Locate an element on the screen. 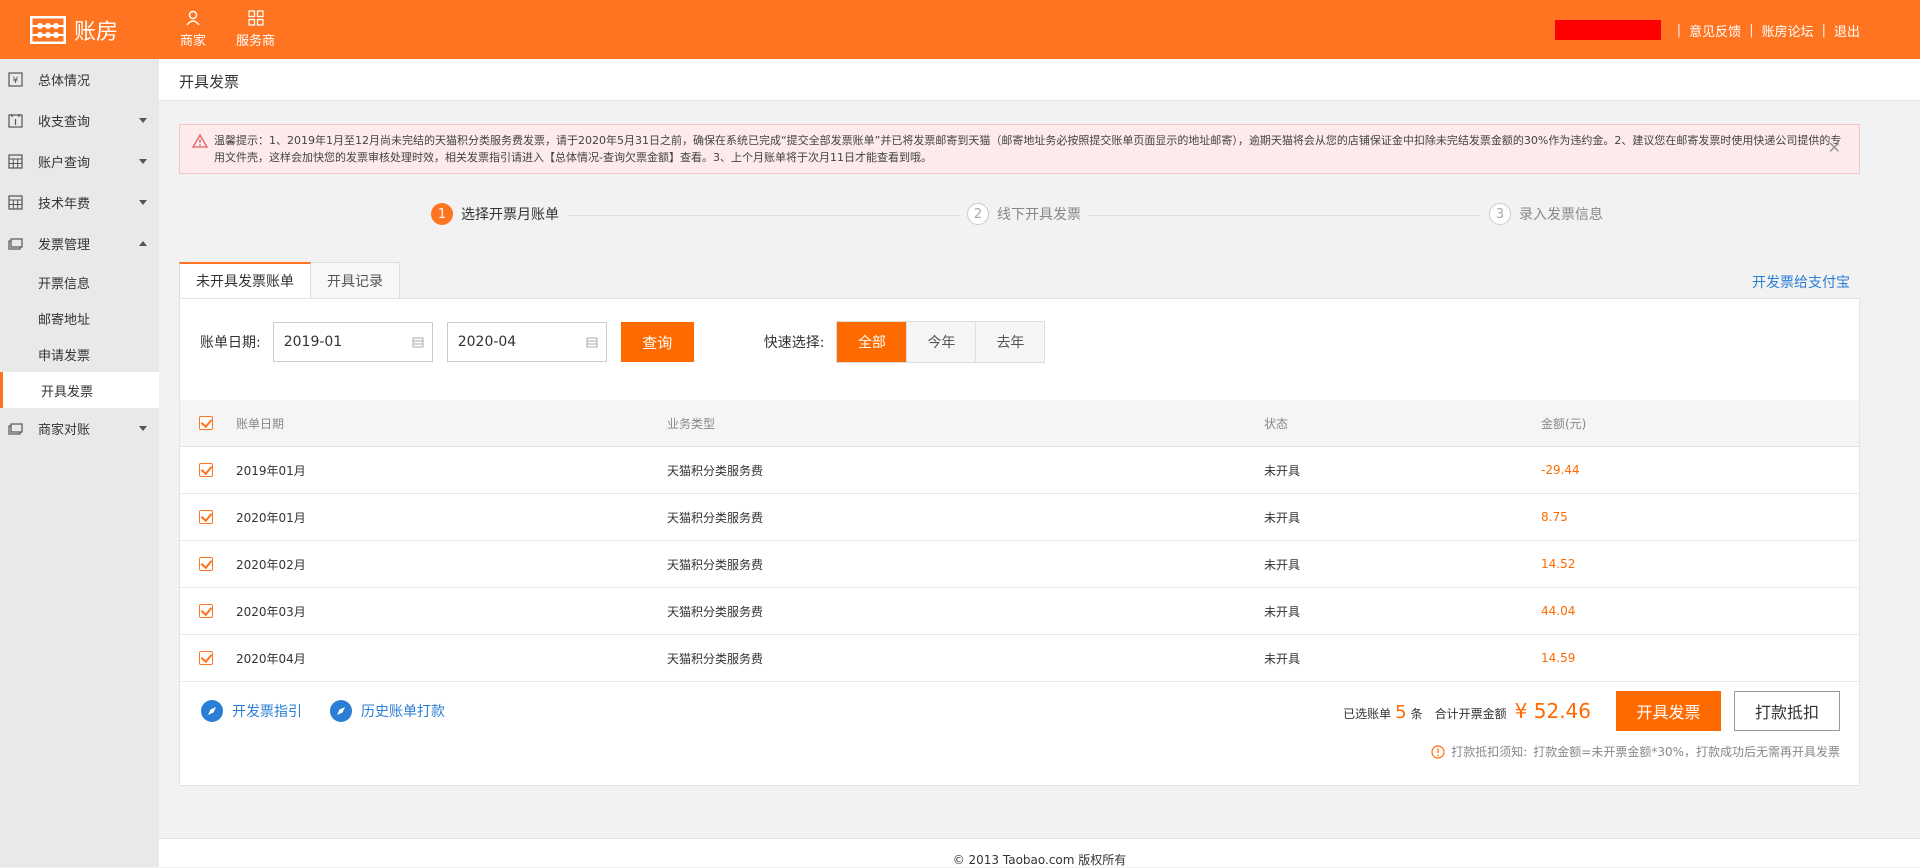 The image size is (1920, 868). selection-summary: 已选账单 5 条 合计开票金额 ¥ 52.46 is located at coordinates (1467, 711).